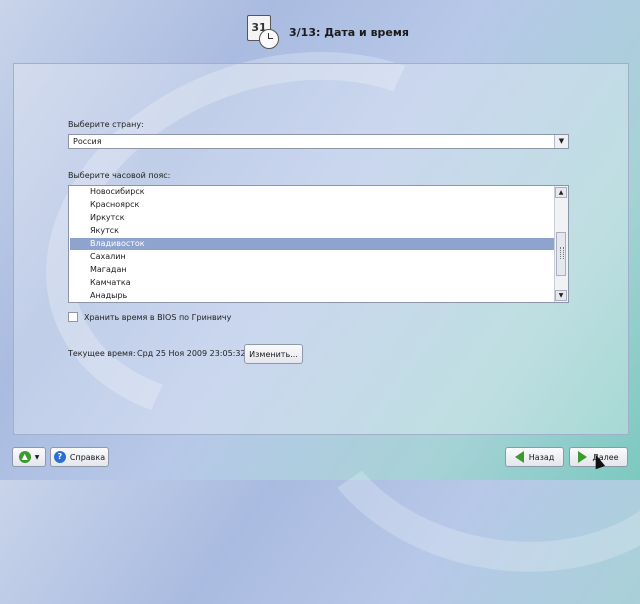 The image size is (640, 604). What do you see at coordinates (191, 353) in the screenshot?
I see `current-time-value: Срд 25 Ноя 2009 23:05:32` at bounding box center [191, 353].